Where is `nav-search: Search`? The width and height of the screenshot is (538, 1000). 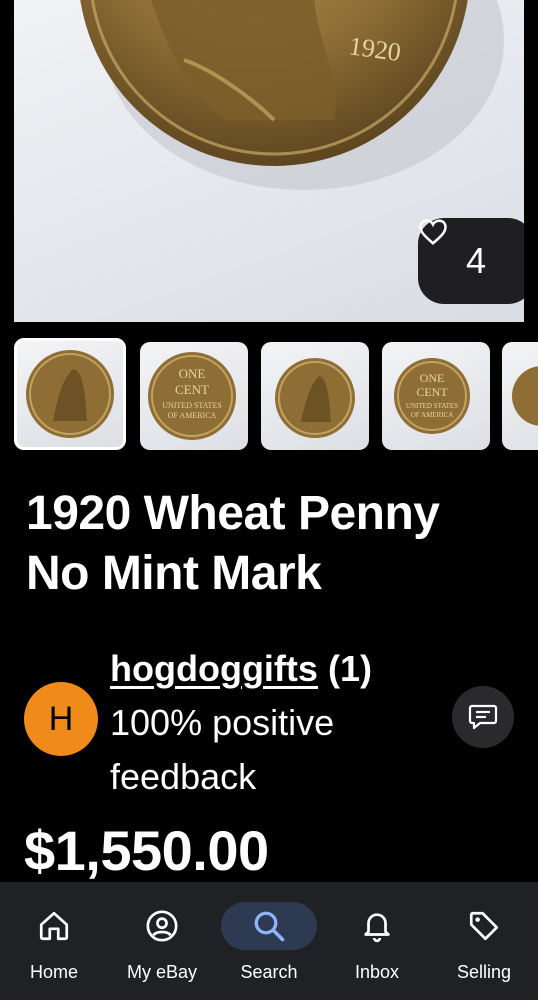 nav-search: Search is located at coordinates (269, 941).